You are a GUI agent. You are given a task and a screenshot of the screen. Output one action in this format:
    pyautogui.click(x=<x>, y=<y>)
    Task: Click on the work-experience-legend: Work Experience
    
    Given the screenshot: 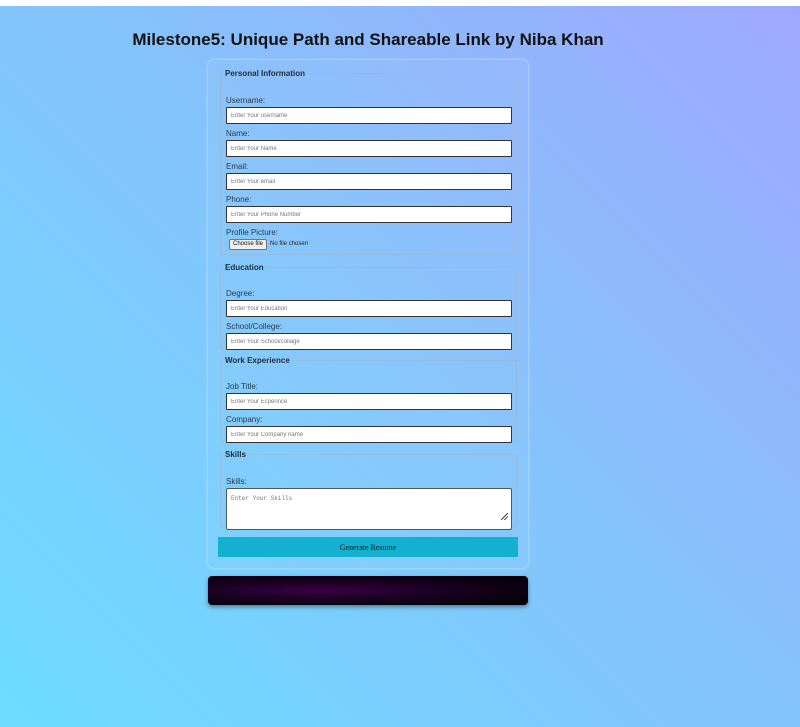 What is the action you would take?
    pyautogui.click(x=257, y=360)
    